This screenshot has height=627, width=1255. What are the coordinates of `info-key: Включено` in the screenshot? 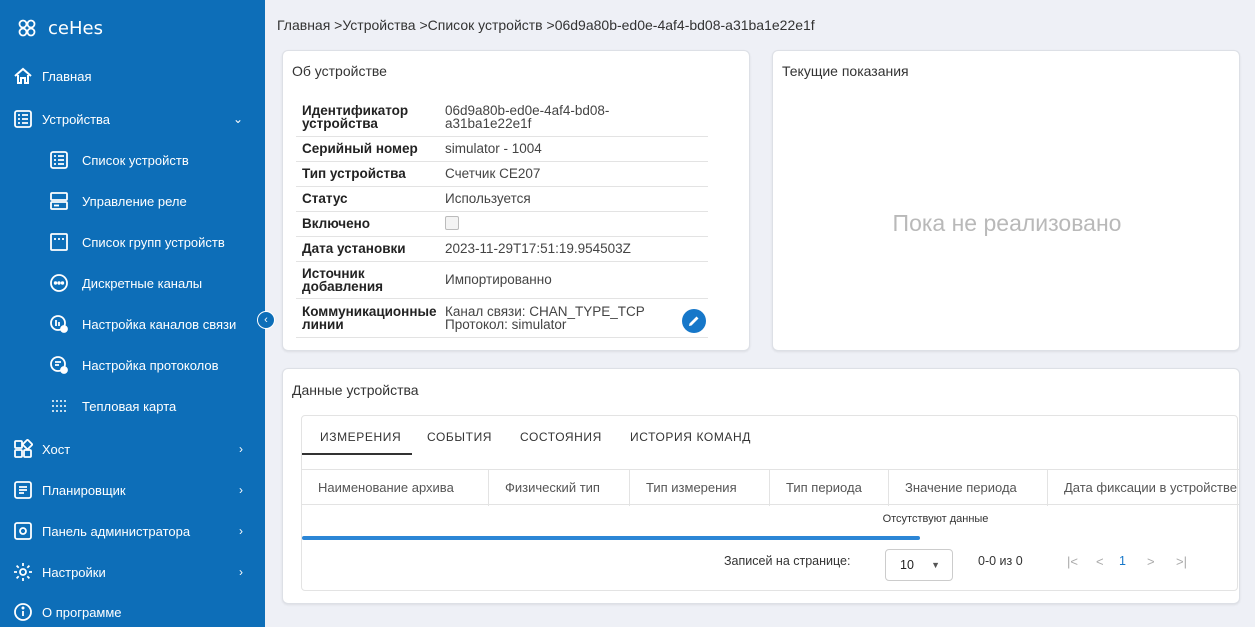 It's located at (370, 224).